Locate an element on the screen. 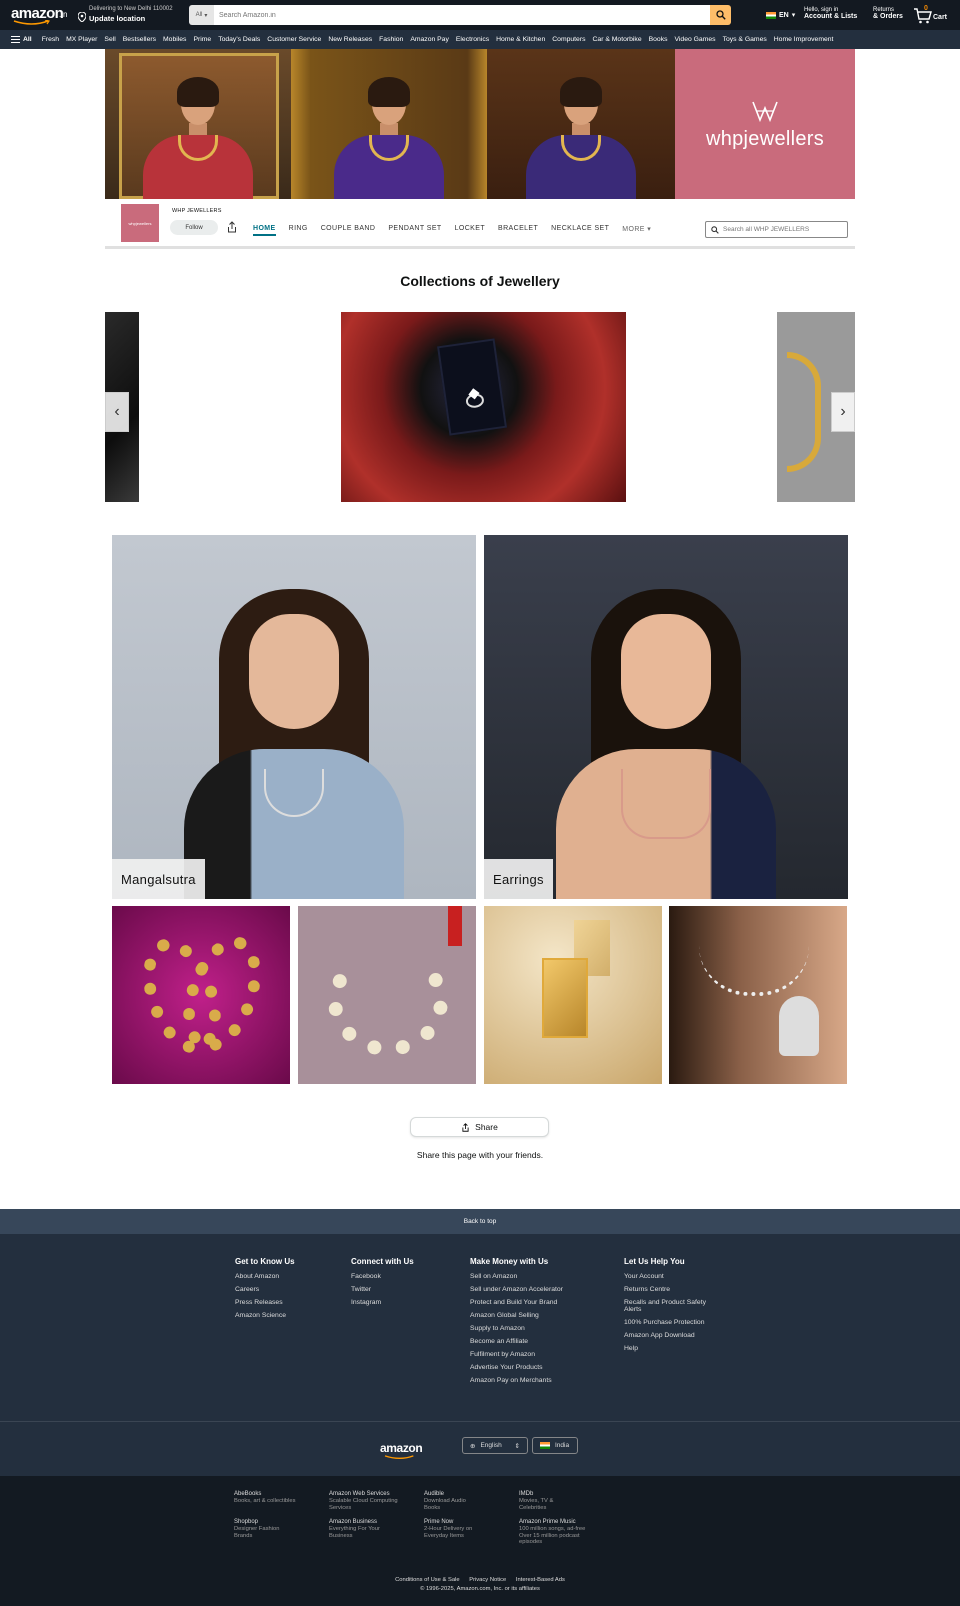 The height and width of the screenshot is (1606, 960). subnav-item: New Releases is located at coordinates (350, 39).